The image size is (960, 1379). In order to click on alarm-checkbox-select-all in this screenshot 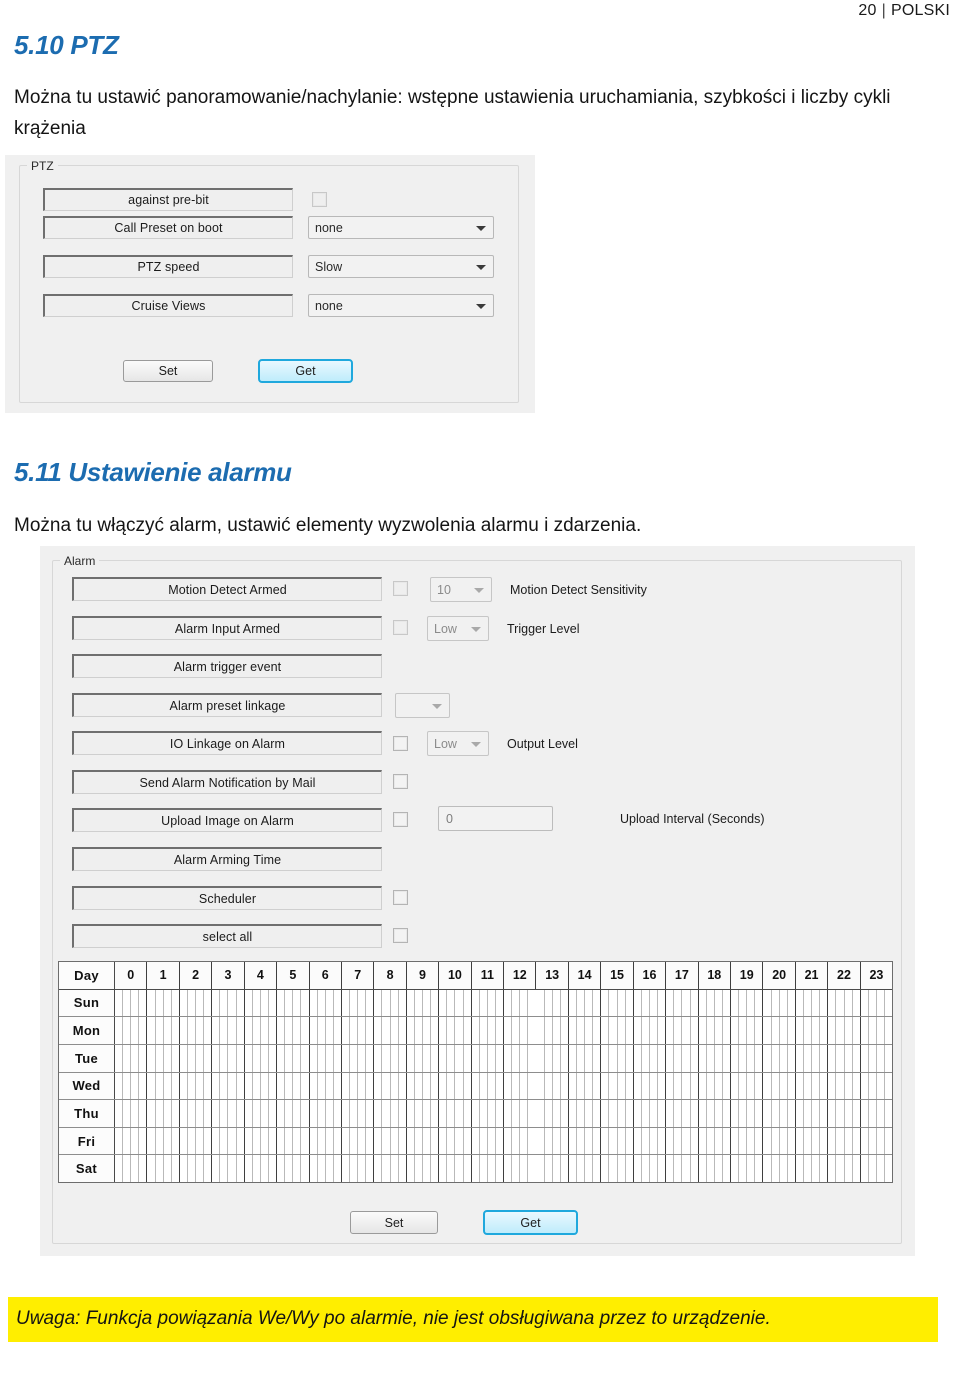, I will do `click(400, 935)`.